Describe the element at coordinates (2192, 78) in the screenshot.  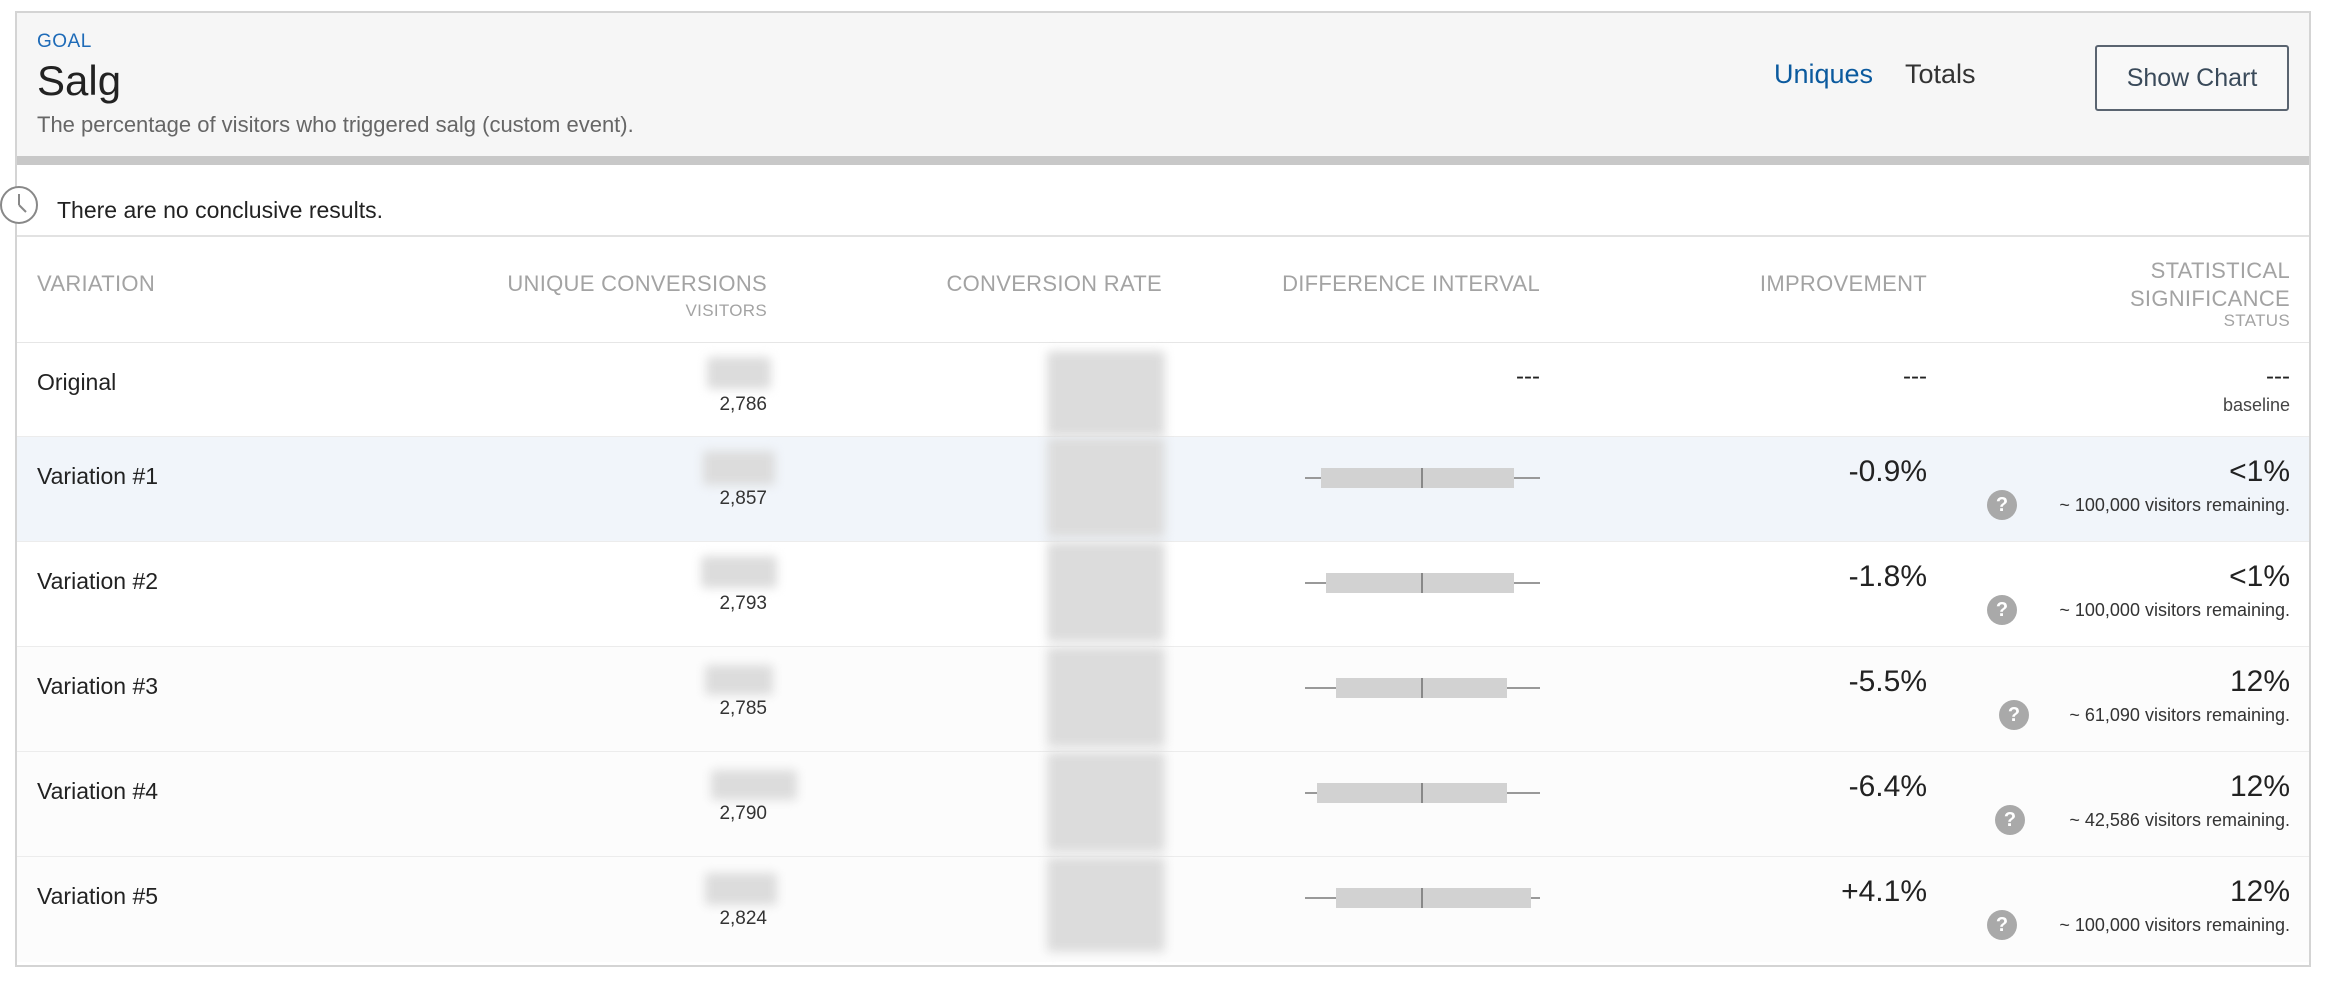
I see `show-chart-button: Show Chart` at that location.